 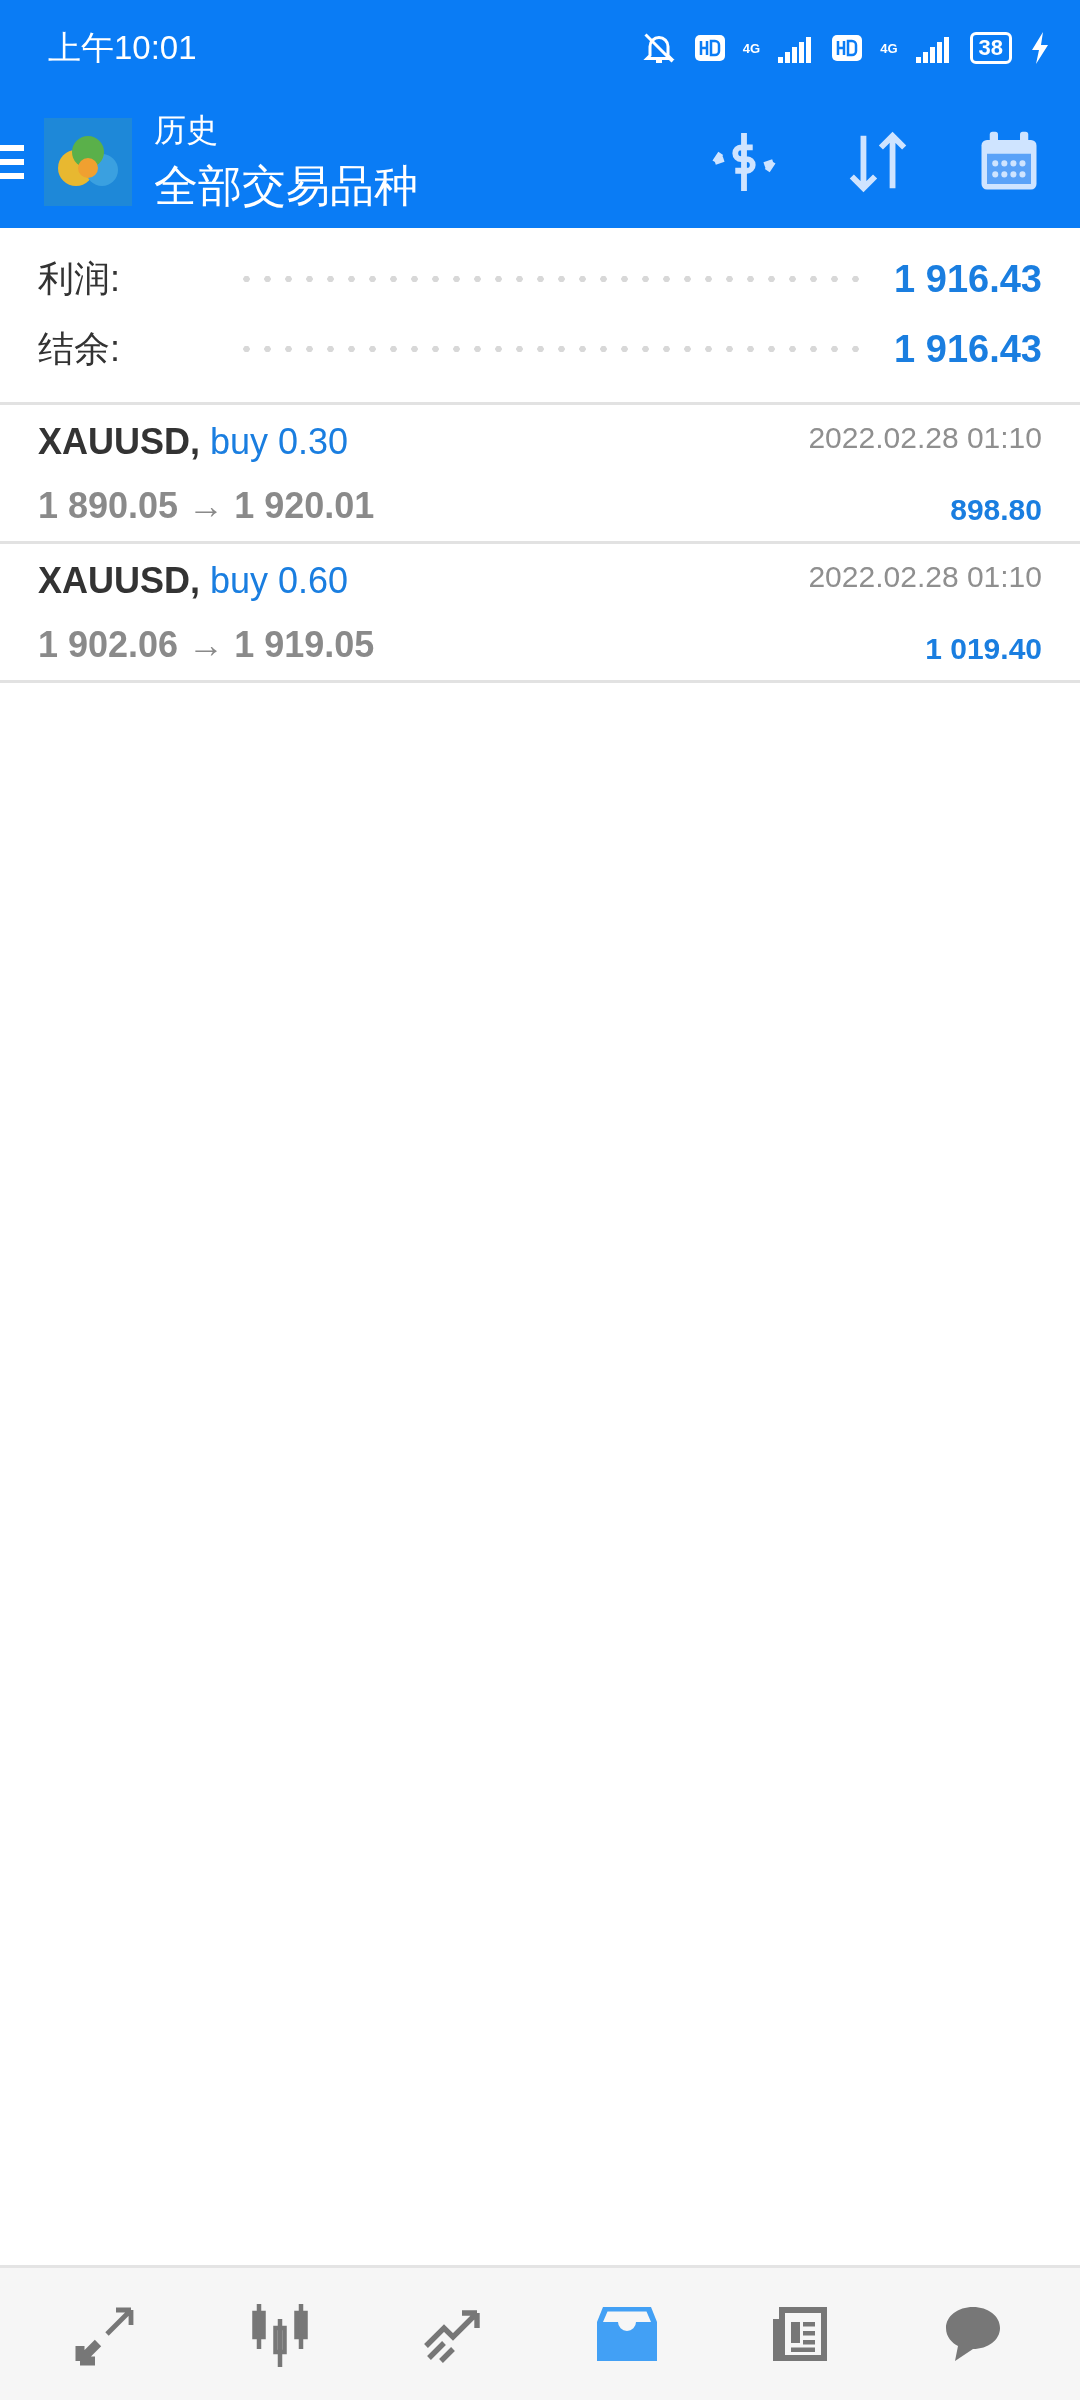 What do you see at coordinates (1040, 48) in the screenshot?
I see `charging-icon` at bounding box center [1040, 48].